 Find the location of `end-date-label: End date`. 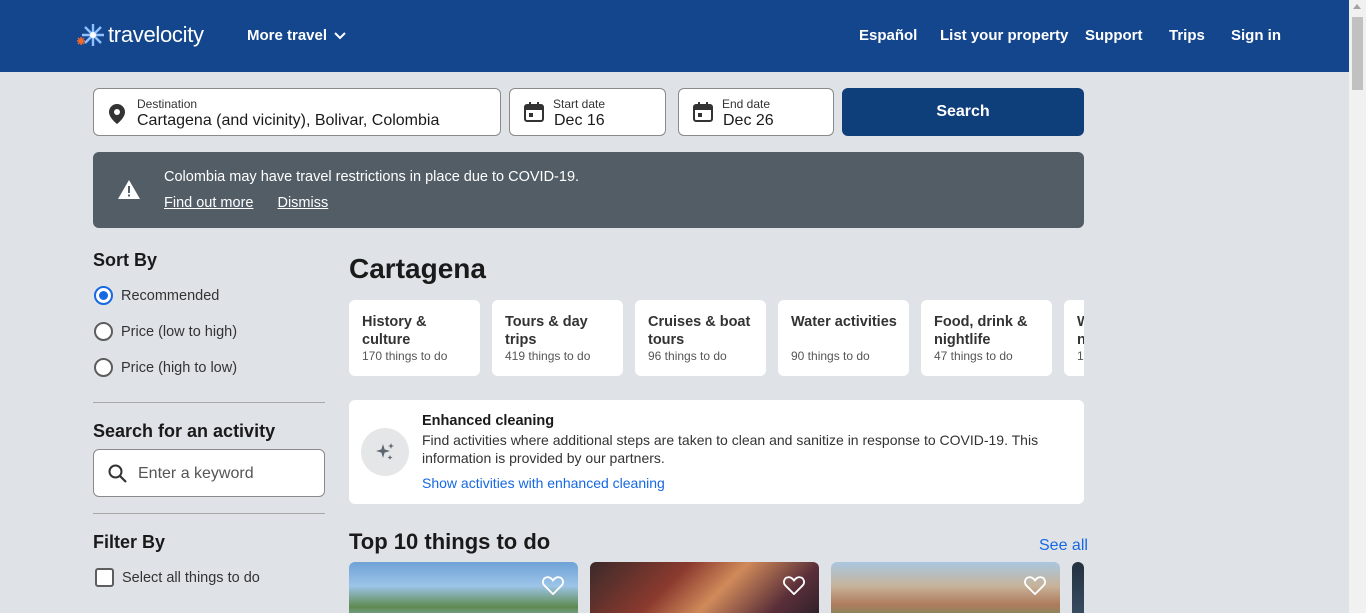

end-date-label: End date is located at coordinates (746, 104).